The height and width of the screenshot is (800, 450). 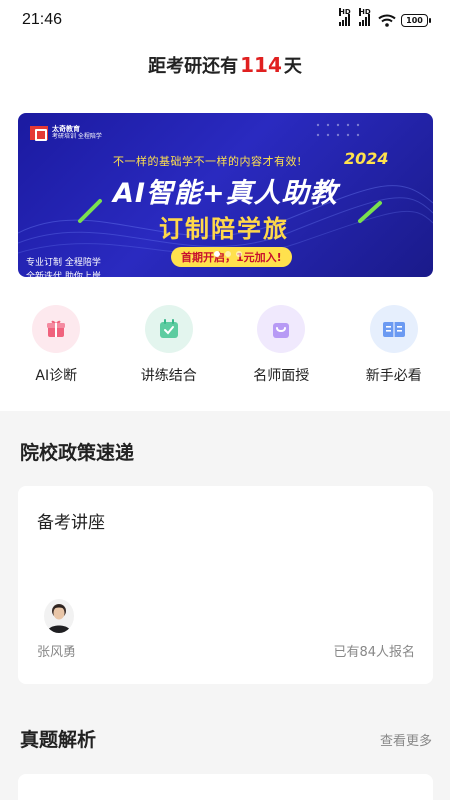 I want to click on shopping-bag-icon, so click(x=281, y=330).